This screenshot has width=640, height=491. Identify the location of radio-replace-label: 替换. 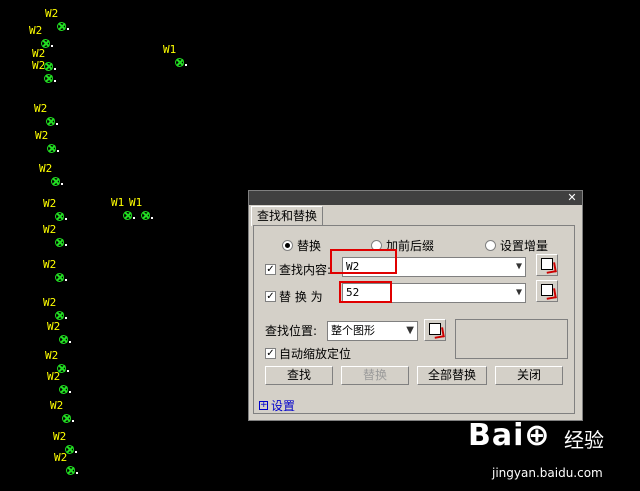
(309, 246).